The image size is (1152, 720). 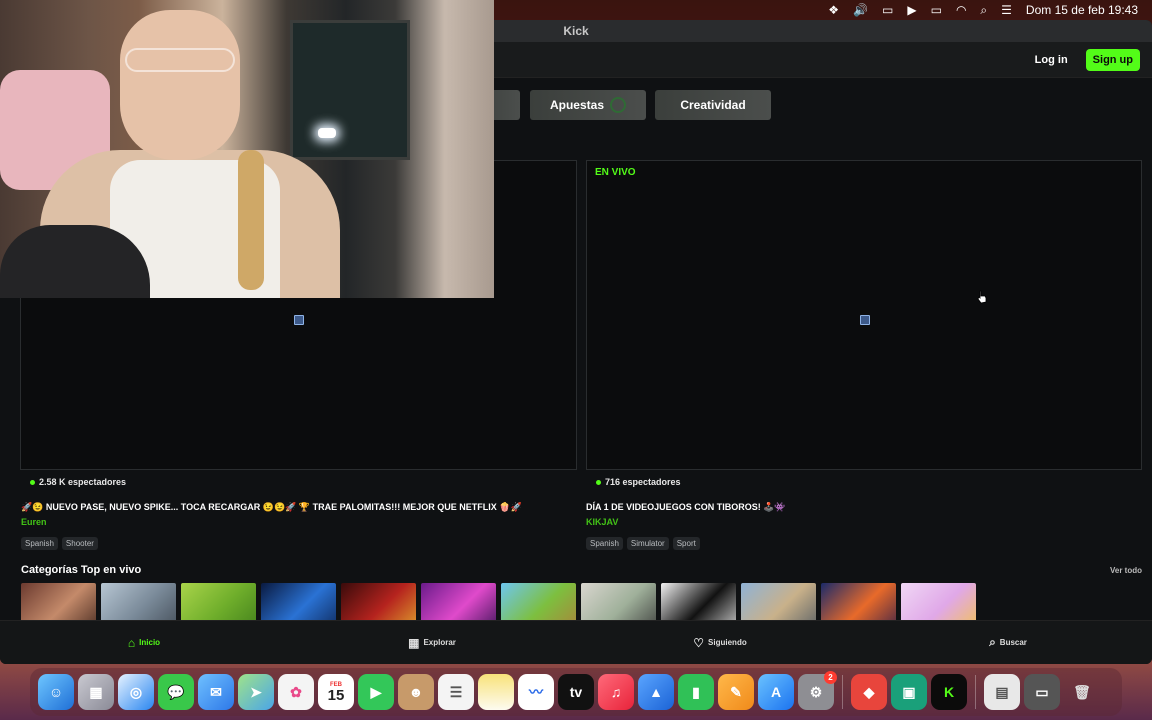 I want to click on login-button: Log in, so click(x=1051, y=60).